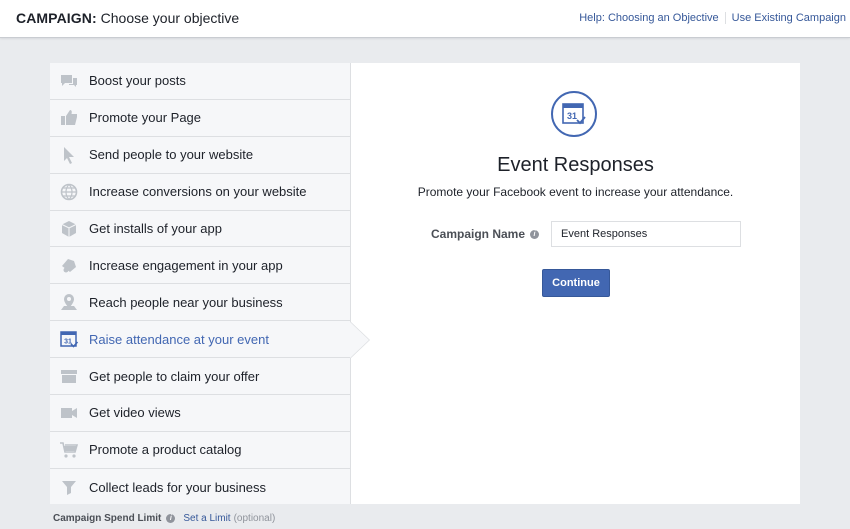 This screenshot has height=529, width=850. I want to click on spend-limit-label: Campaign Spend Limit, so click(107, 518).